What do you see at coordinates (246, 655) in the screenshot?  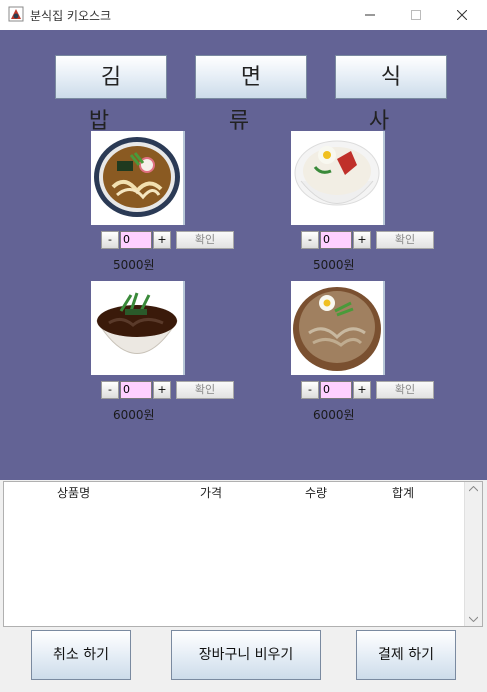 I see `clear-cart-button: 장바구니 비우기` at bounding box center [246, 655].